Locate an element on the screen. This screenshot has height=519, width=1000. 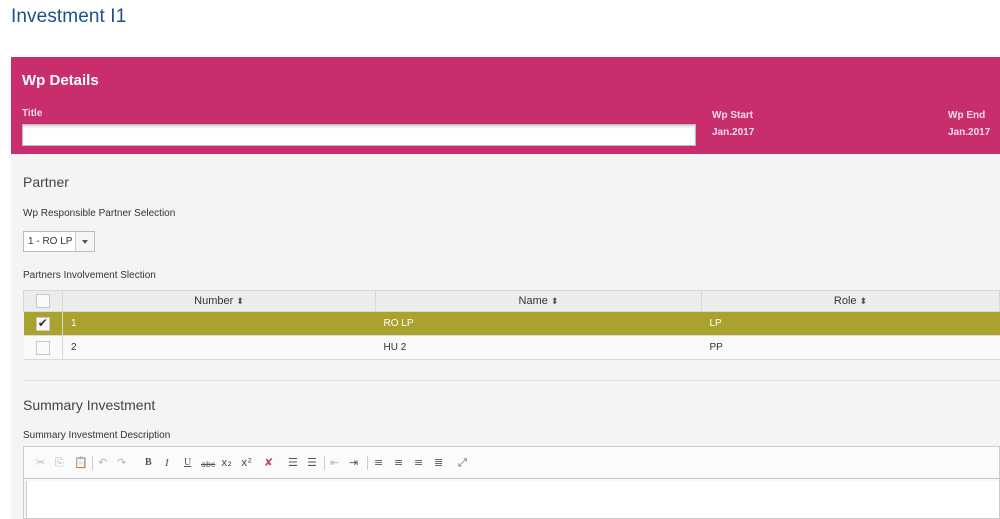
summary-section-title: Summary Investment is located at coordinates (89, 405).